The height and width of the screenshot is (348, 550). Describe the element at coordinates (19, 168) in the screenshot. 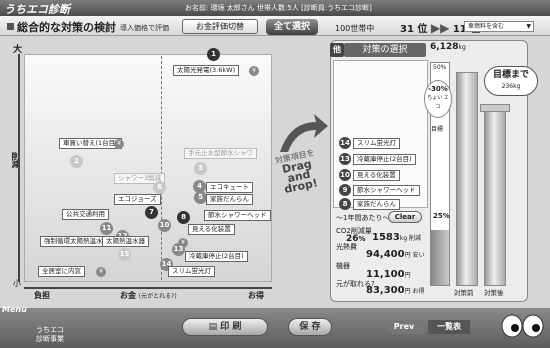

I see `y-axis-line` at that location.